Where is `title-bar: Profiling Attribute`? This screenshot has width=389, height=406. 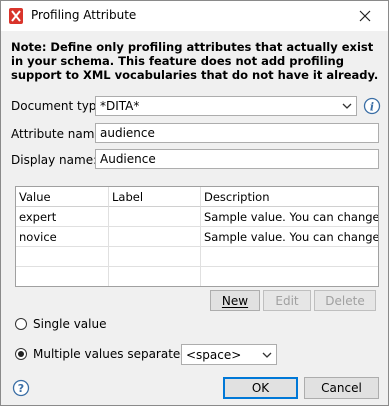 title-bar: Profiling Attribute is located at coordinates (194, 16).